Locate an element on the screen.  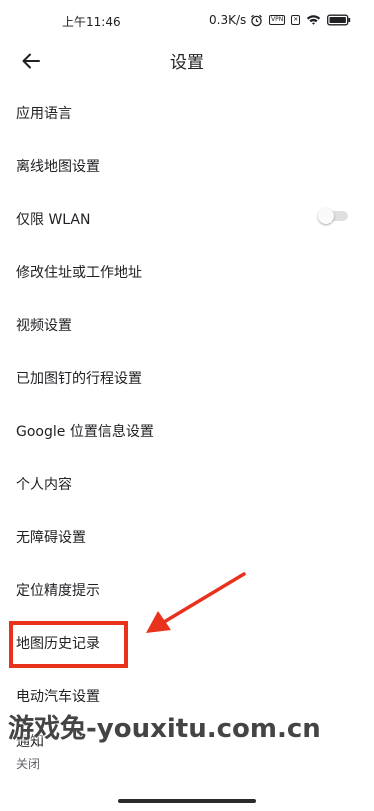
highlight-box is located at coordinates (68, 644).